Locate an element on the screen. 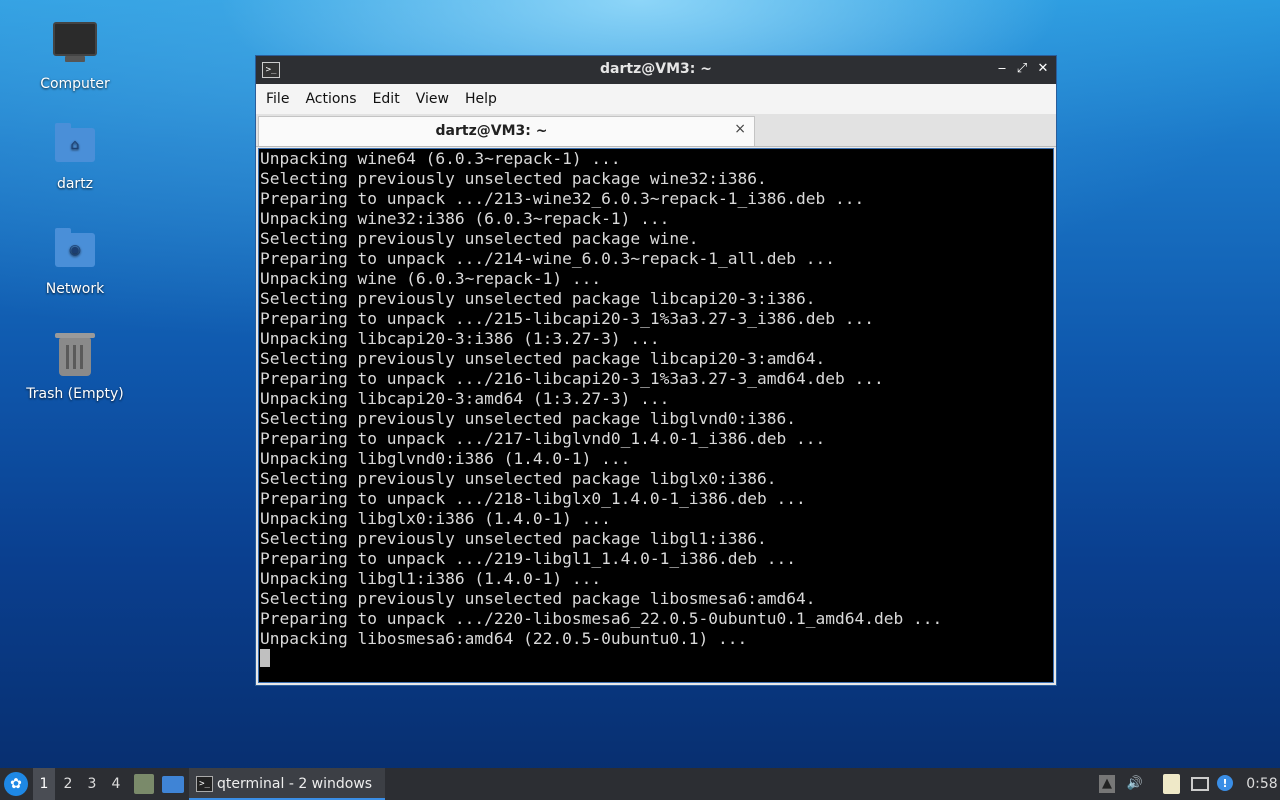 This screenshot has width=1280, height=800. desktop-icon-label: dartz is located at coordinates (75, 184).